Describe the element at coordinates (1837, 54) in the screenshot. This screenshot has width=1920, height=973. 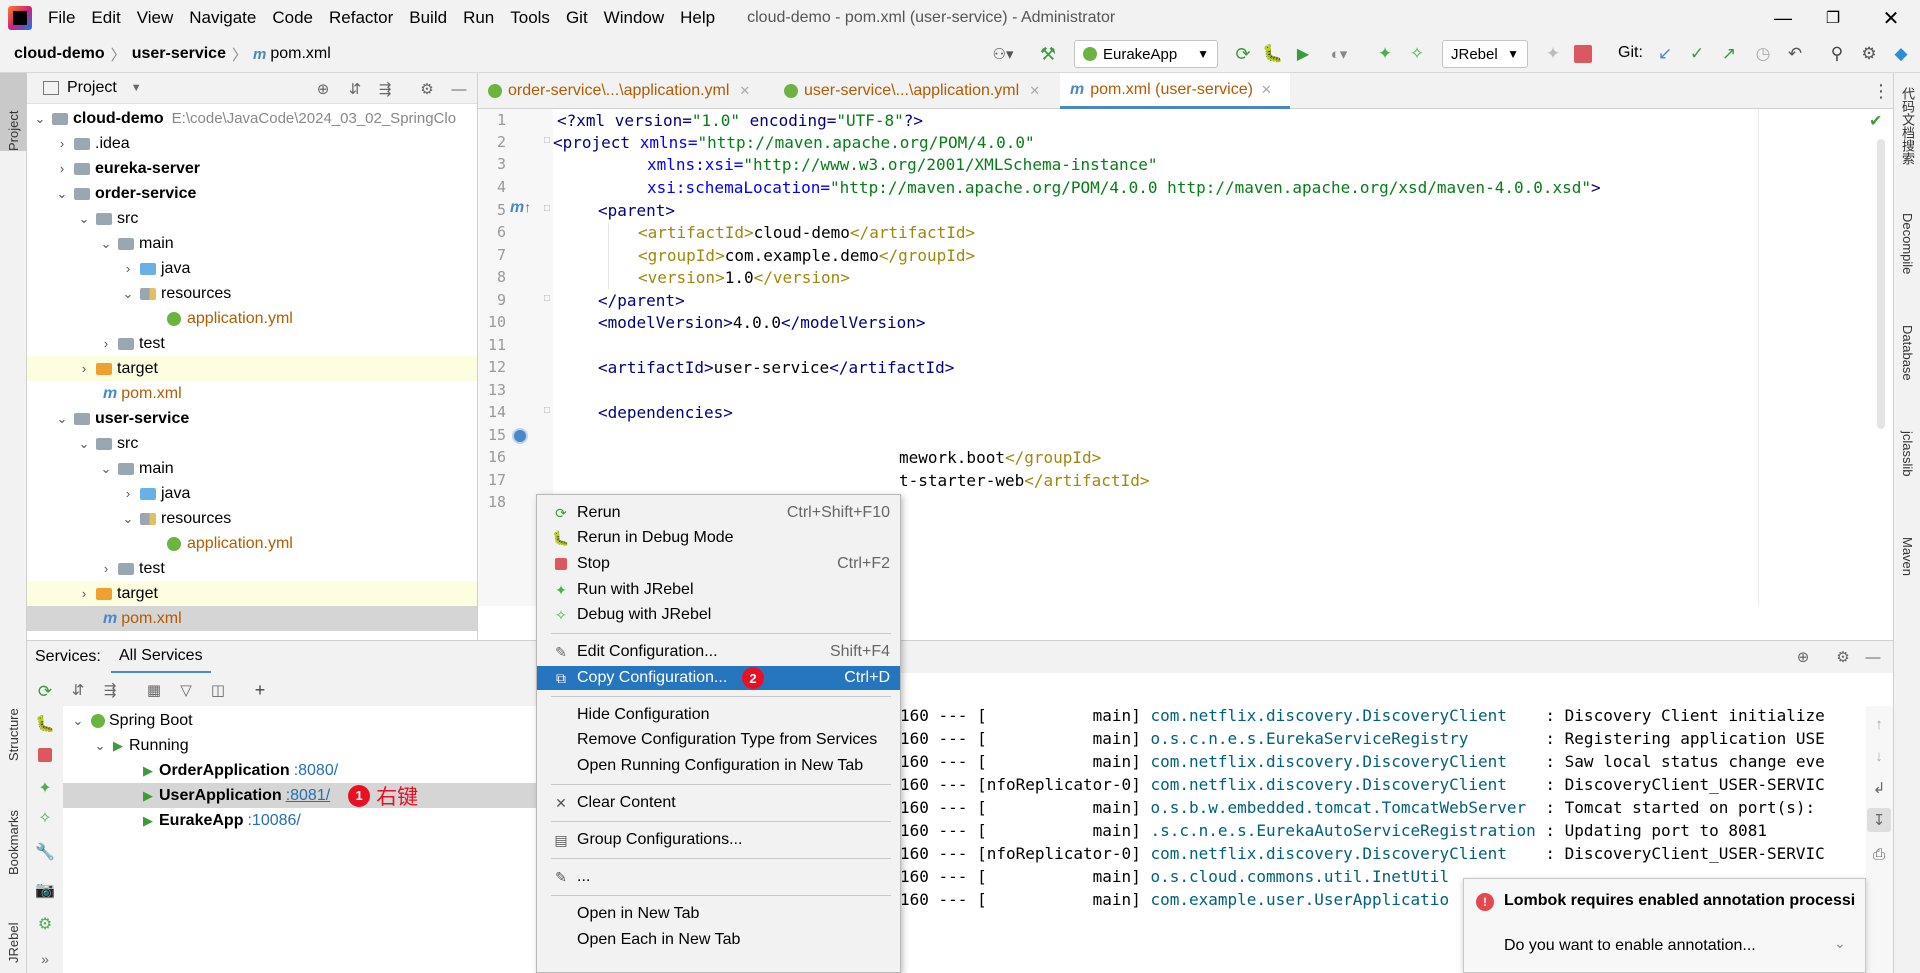
I see `search-icon: ⚲` at that location.